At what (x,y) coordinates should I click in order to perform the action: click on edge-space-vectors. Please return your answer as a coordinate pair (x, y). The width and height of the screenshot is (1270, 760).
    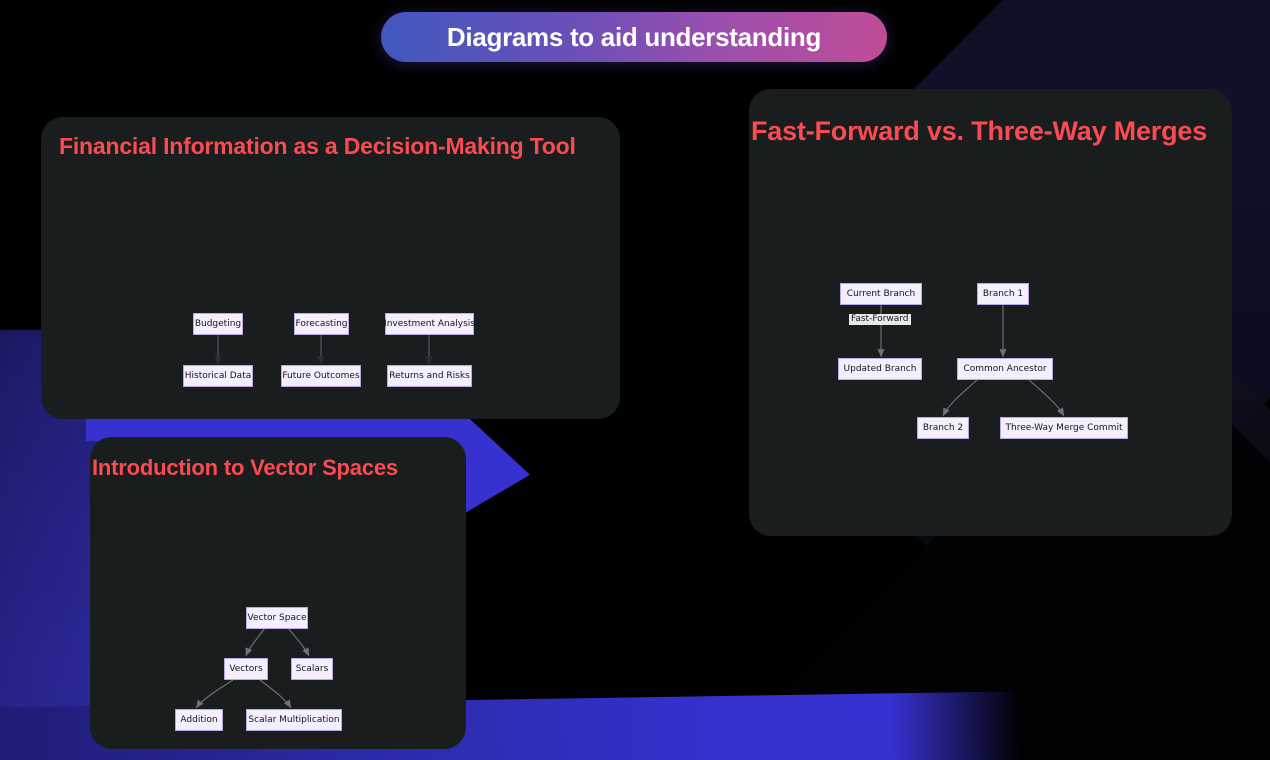
    Looking at the image, I should click on (255, 642).